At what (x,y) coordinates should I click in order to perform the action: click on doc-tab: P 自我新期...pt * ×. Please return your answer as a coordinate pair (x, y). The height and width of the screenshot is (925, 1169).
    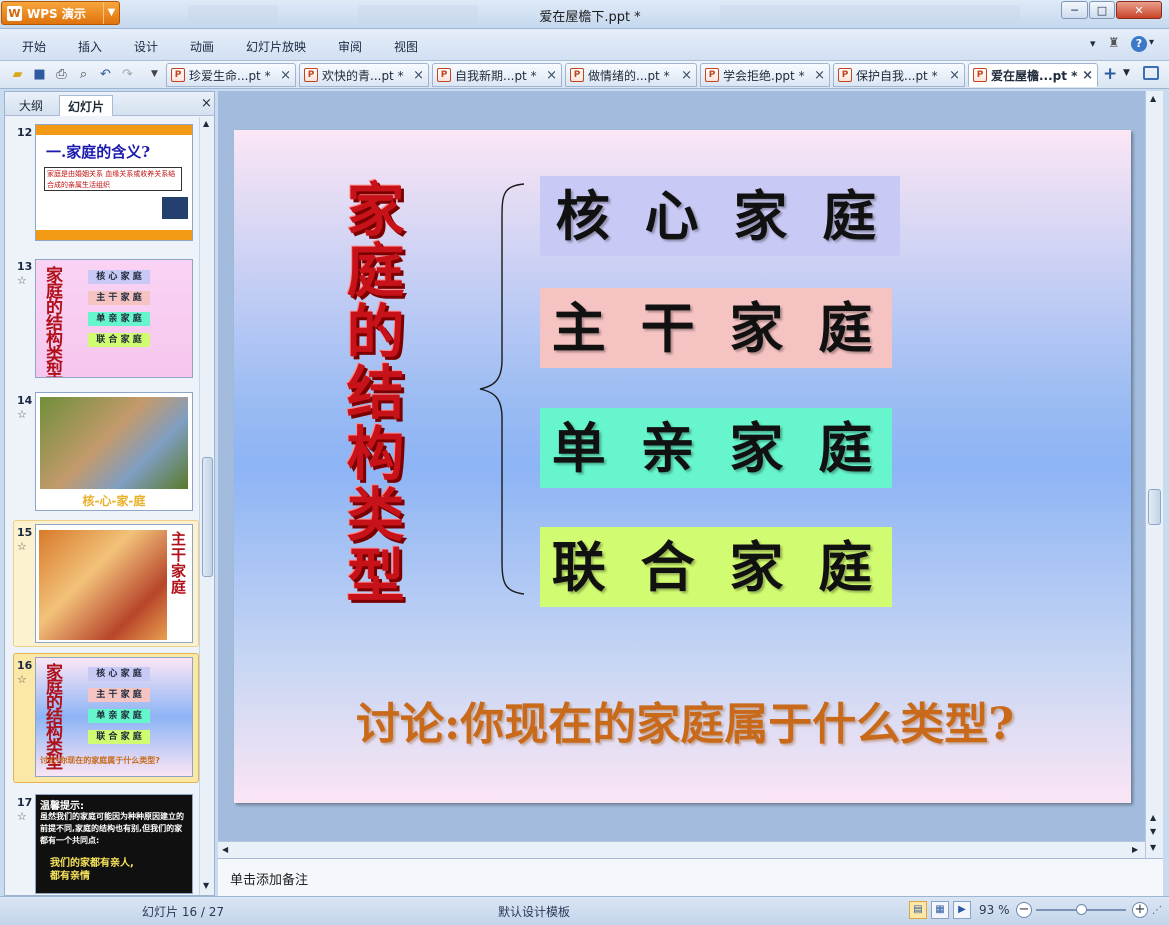
    Looking at the image, I should click on (497, 75).